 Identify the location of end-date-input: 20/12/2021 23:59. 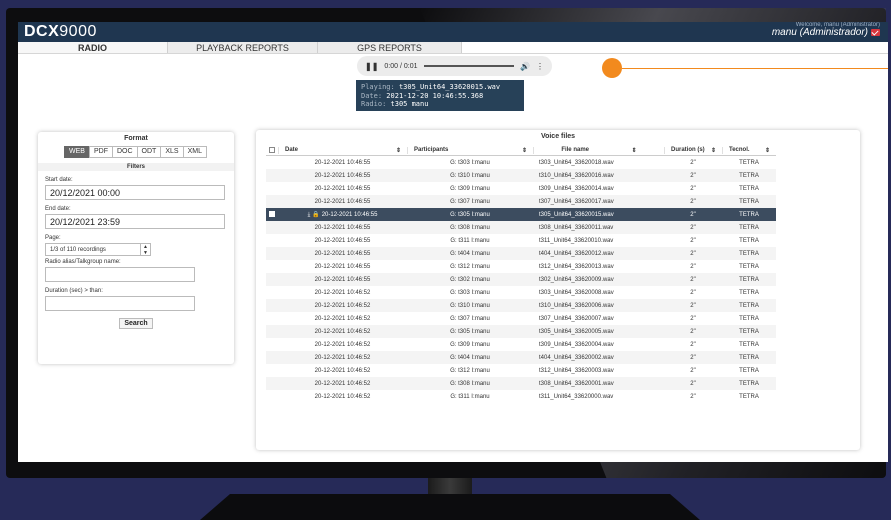
(135, 221).